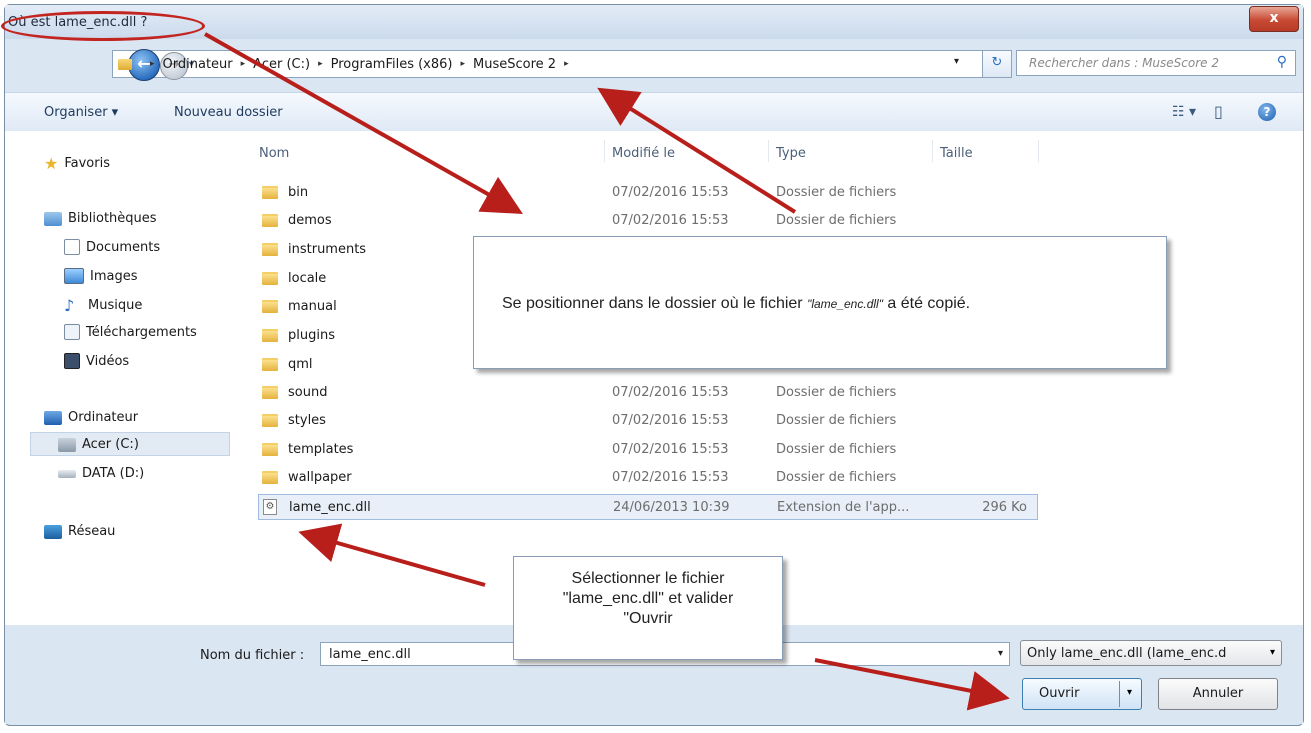  I want to click on arrow-to-folder-list, so click(363, 123).